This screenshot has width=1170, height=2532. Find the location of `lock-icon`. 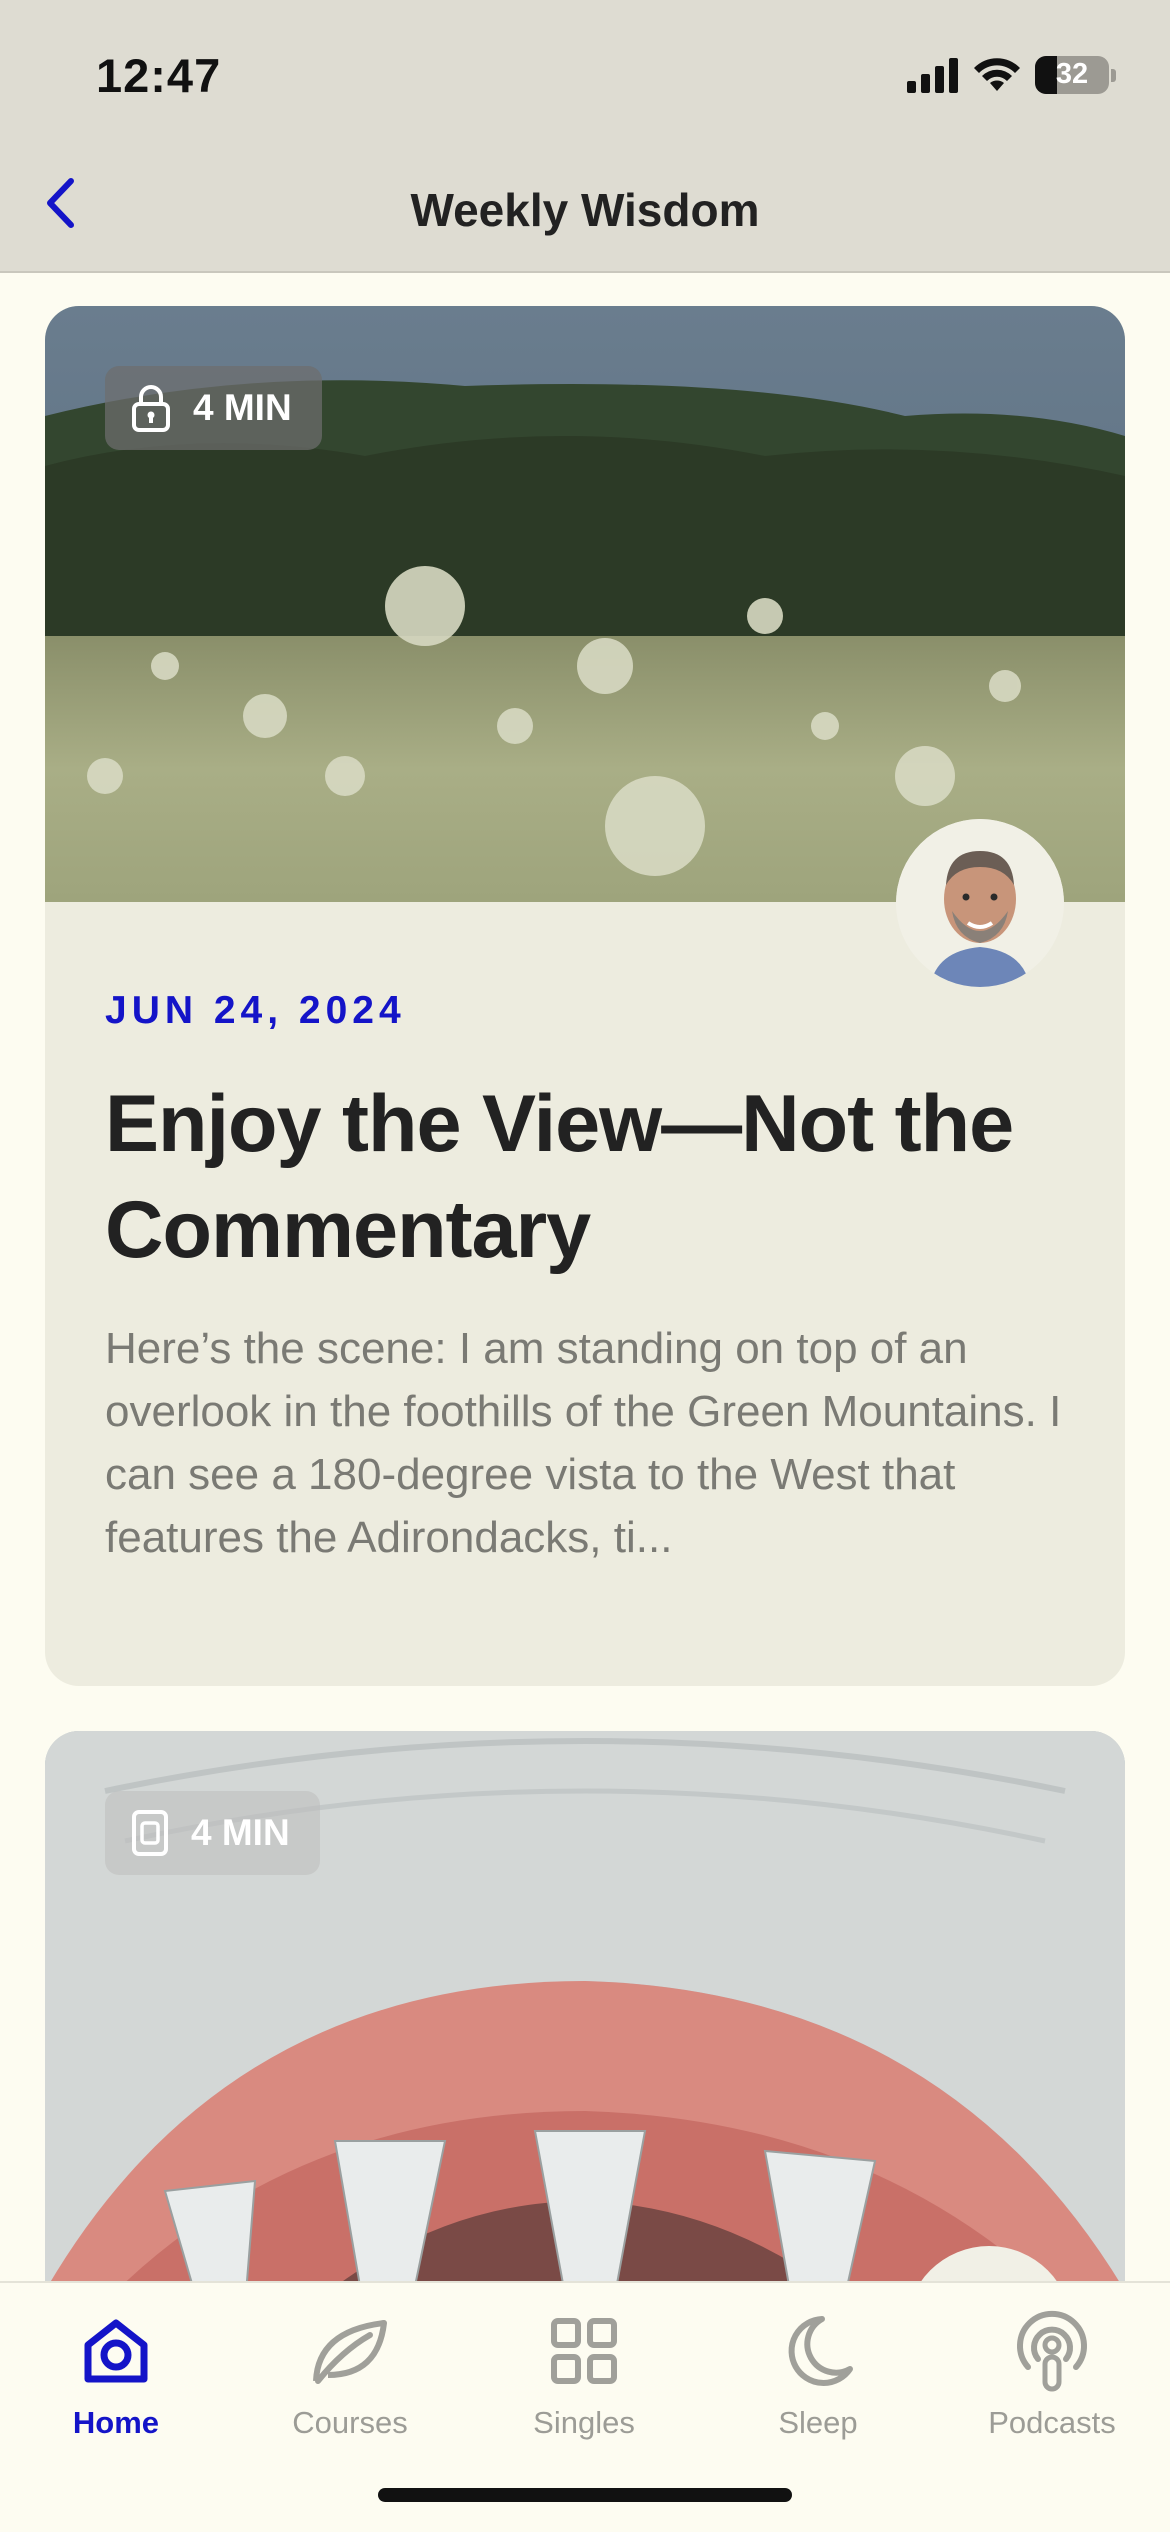

lock-icon is located at coordinates (151, 408).